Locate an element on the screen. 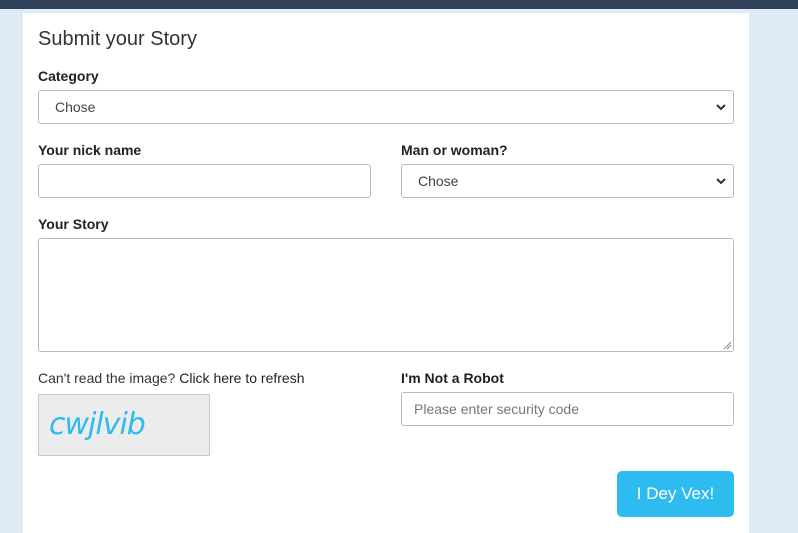 This screenshot has width=798, height=533. captcha-refresh-link: Click here to refresh is located at coordinates (241, 378).